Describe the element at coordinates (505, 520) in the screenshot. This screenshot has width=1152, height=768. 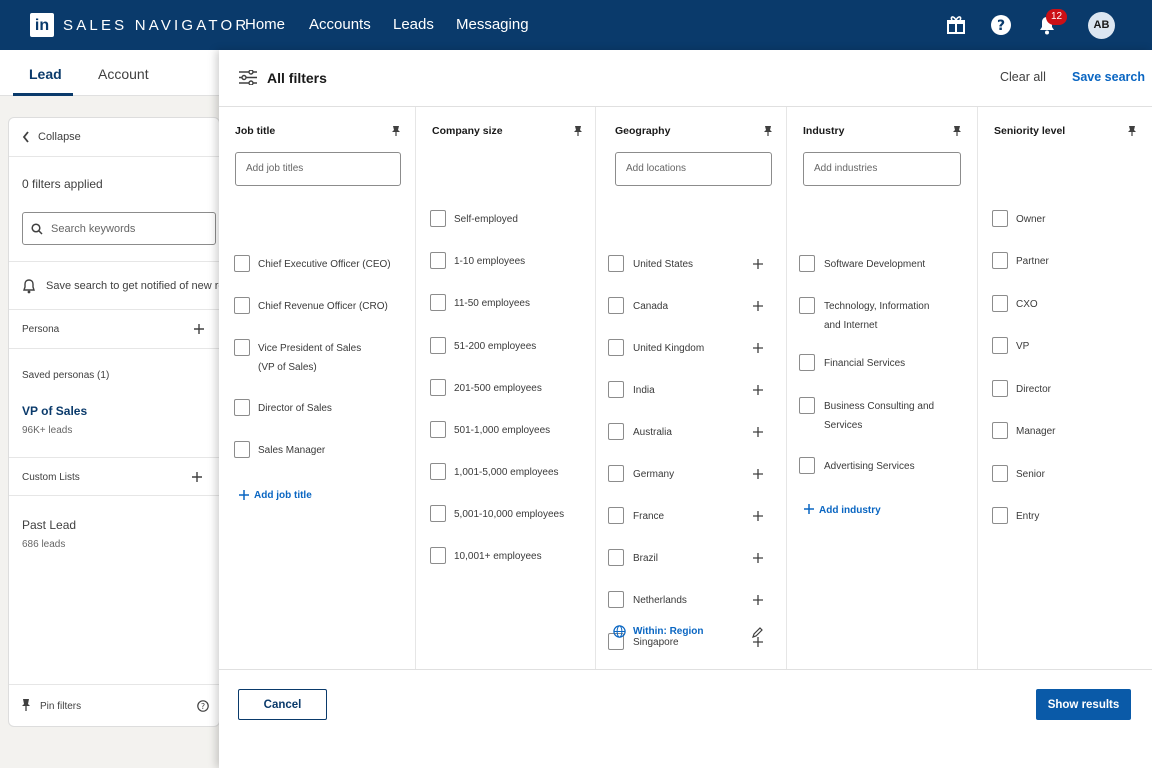
I see `company-size-option: 5,001-10,000 employees` at that location.